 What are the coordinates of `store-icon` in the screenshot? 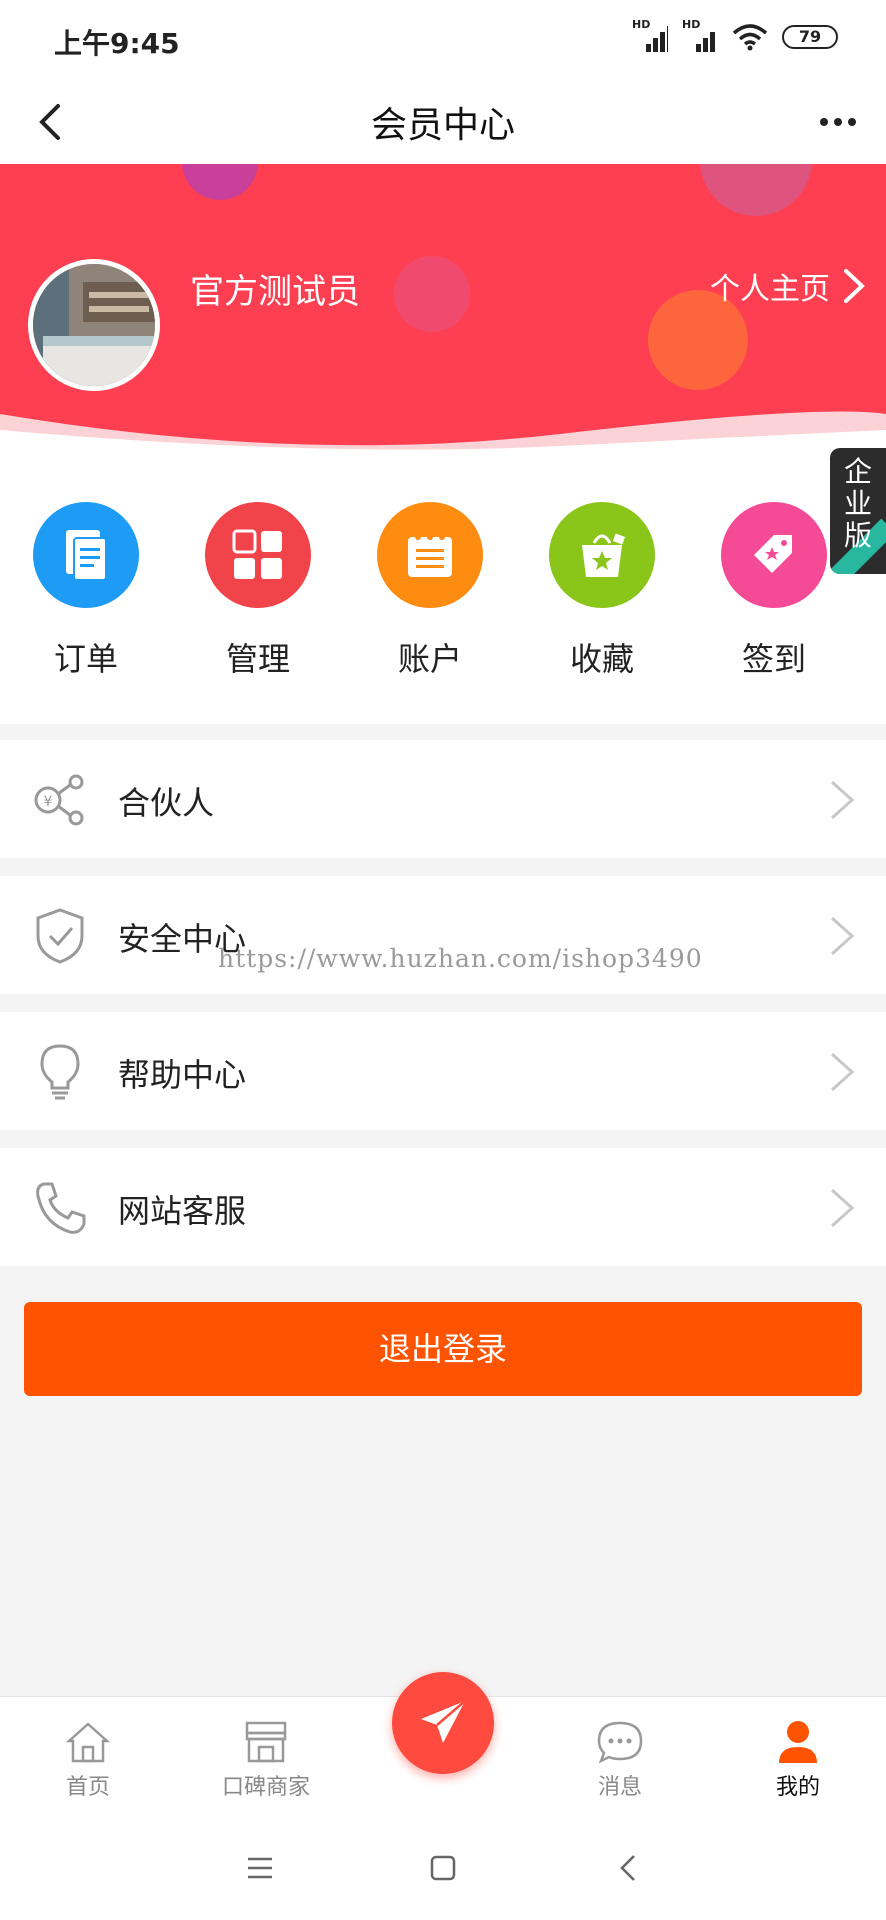 It's located at (266, 1742).